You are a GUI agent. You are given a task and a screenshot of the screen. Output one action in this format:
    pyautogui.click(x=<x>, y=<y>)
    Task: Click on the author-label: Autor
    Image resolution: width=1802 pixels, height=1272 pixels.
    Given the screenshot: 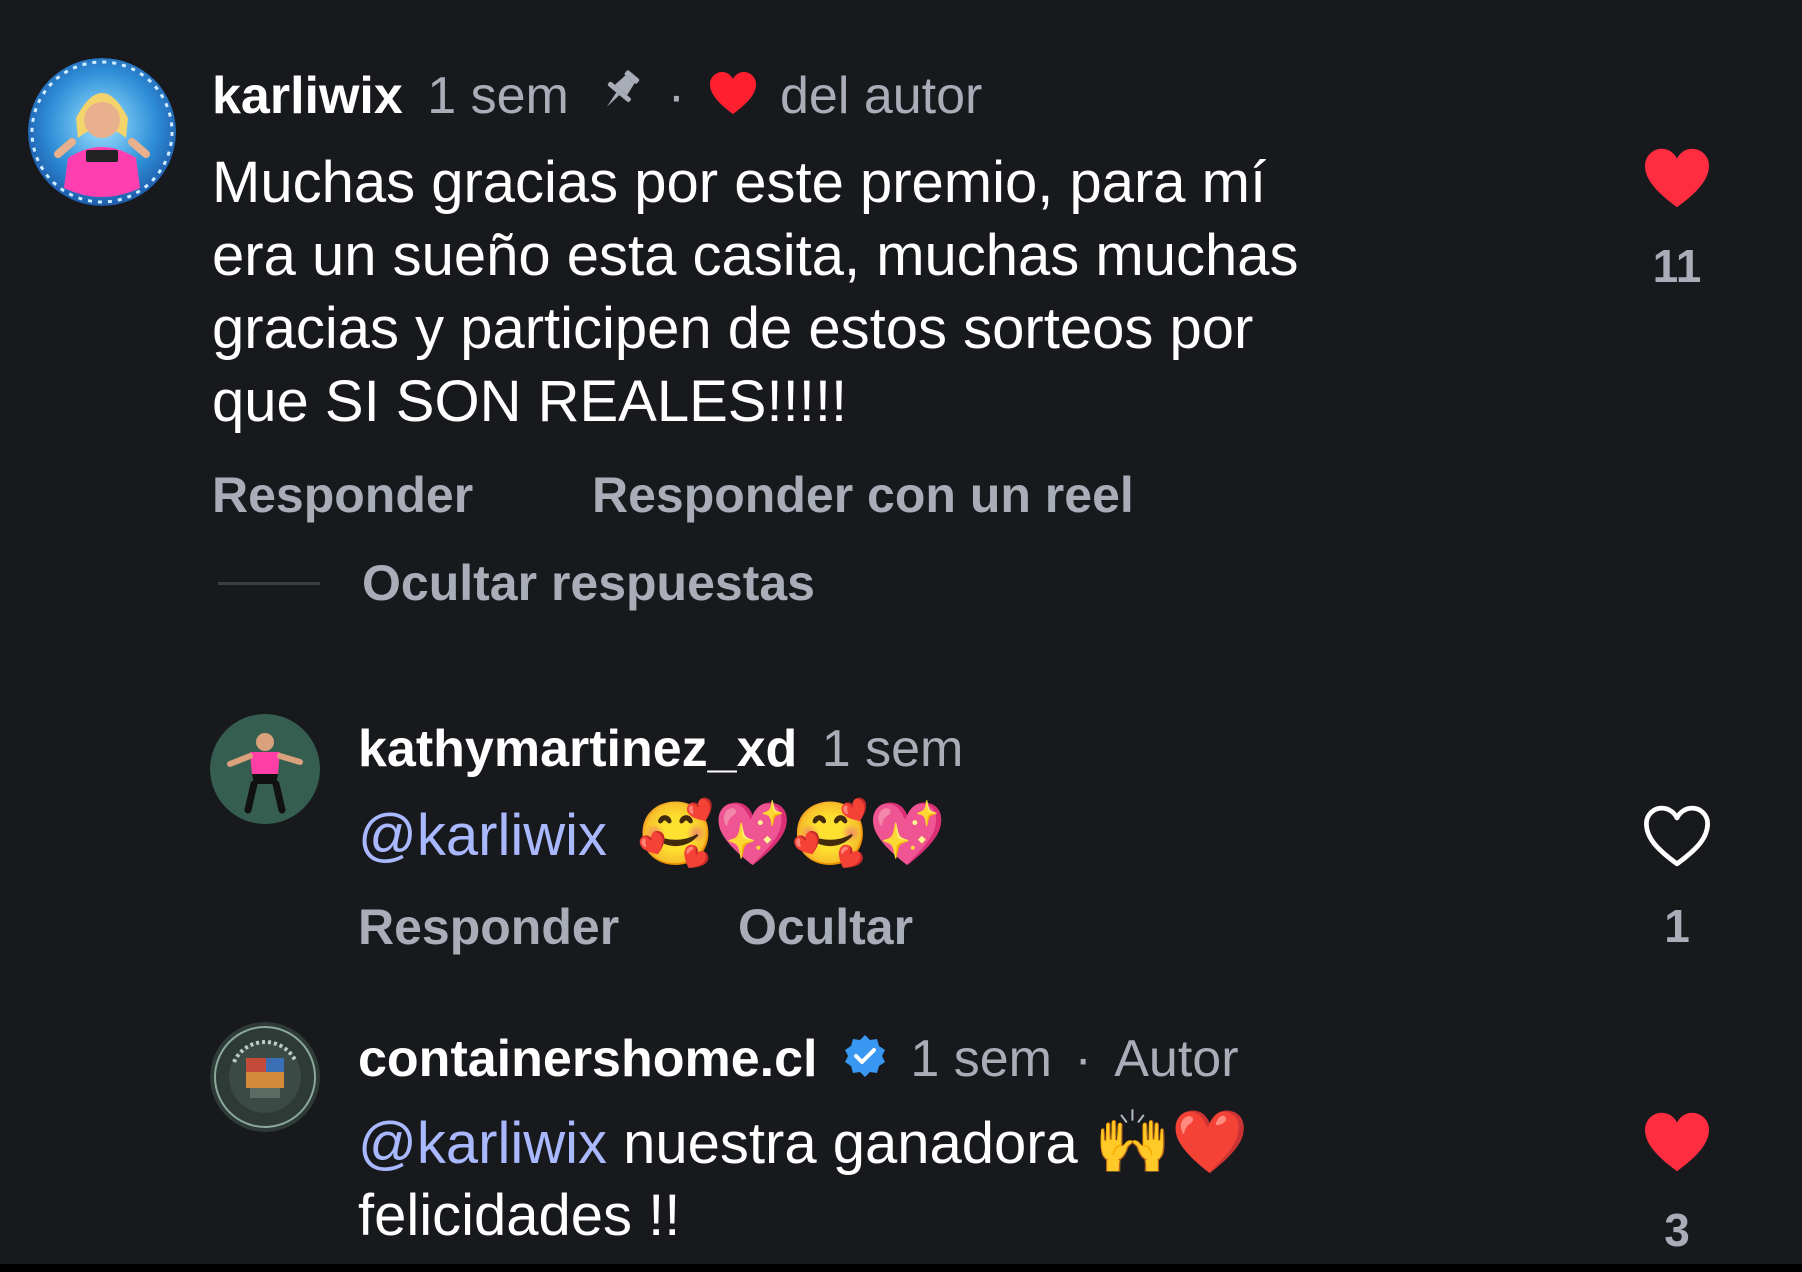 What is the action you would take?
    pyautogui.click(x=1176, y=1059)
    